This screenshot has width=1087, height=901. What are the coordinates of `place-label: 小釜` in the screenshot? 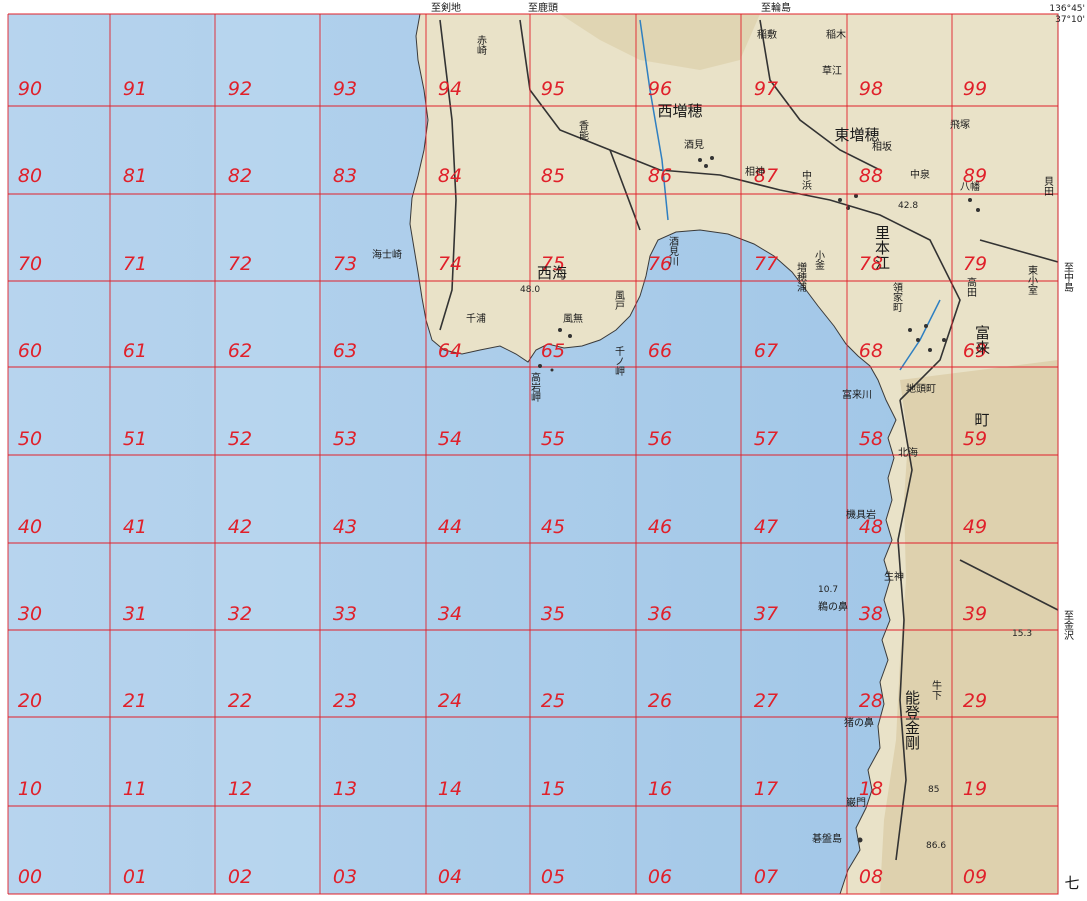 It's located at (819, 260).